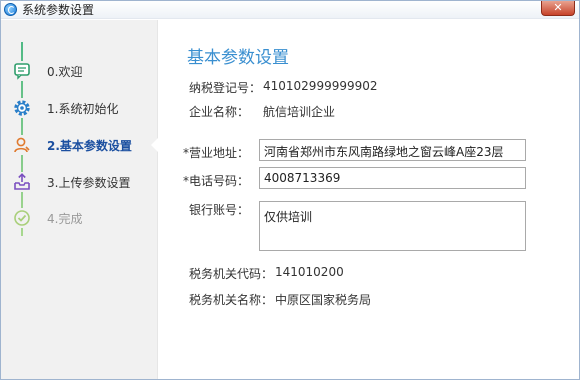 The image size is (580, 380). I want to click on upload-tray-icon, so click(22, 182).